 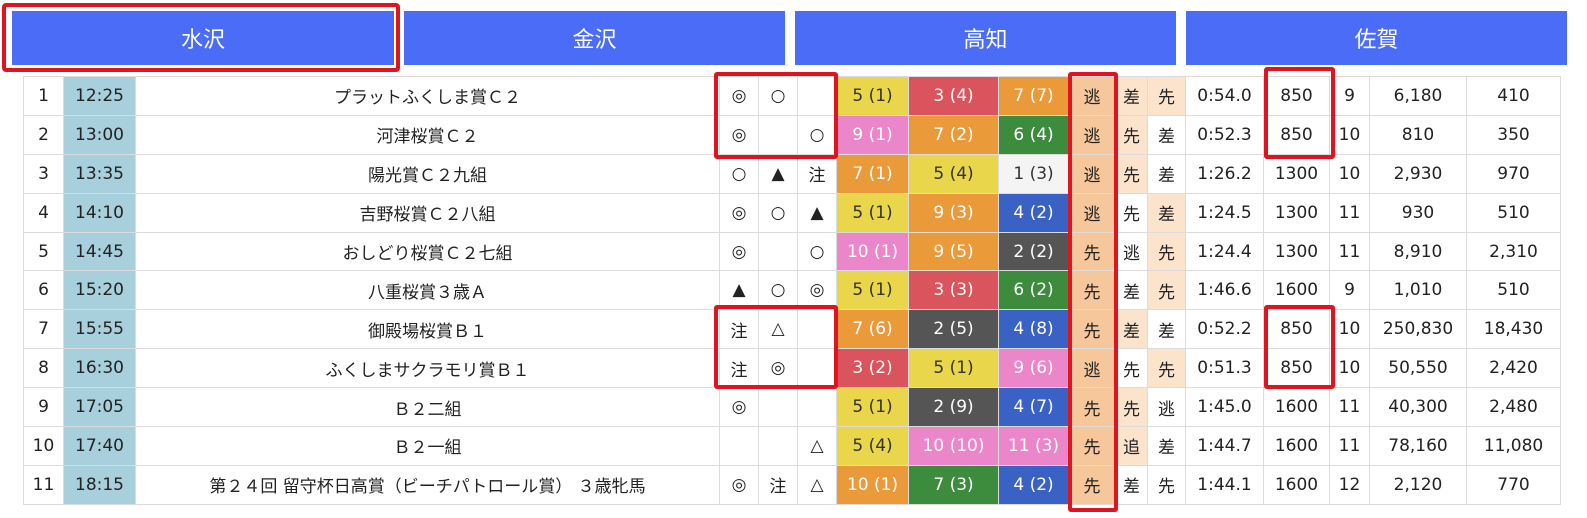 I want to click on race-time: 15:55, so click(x=99, y=329).